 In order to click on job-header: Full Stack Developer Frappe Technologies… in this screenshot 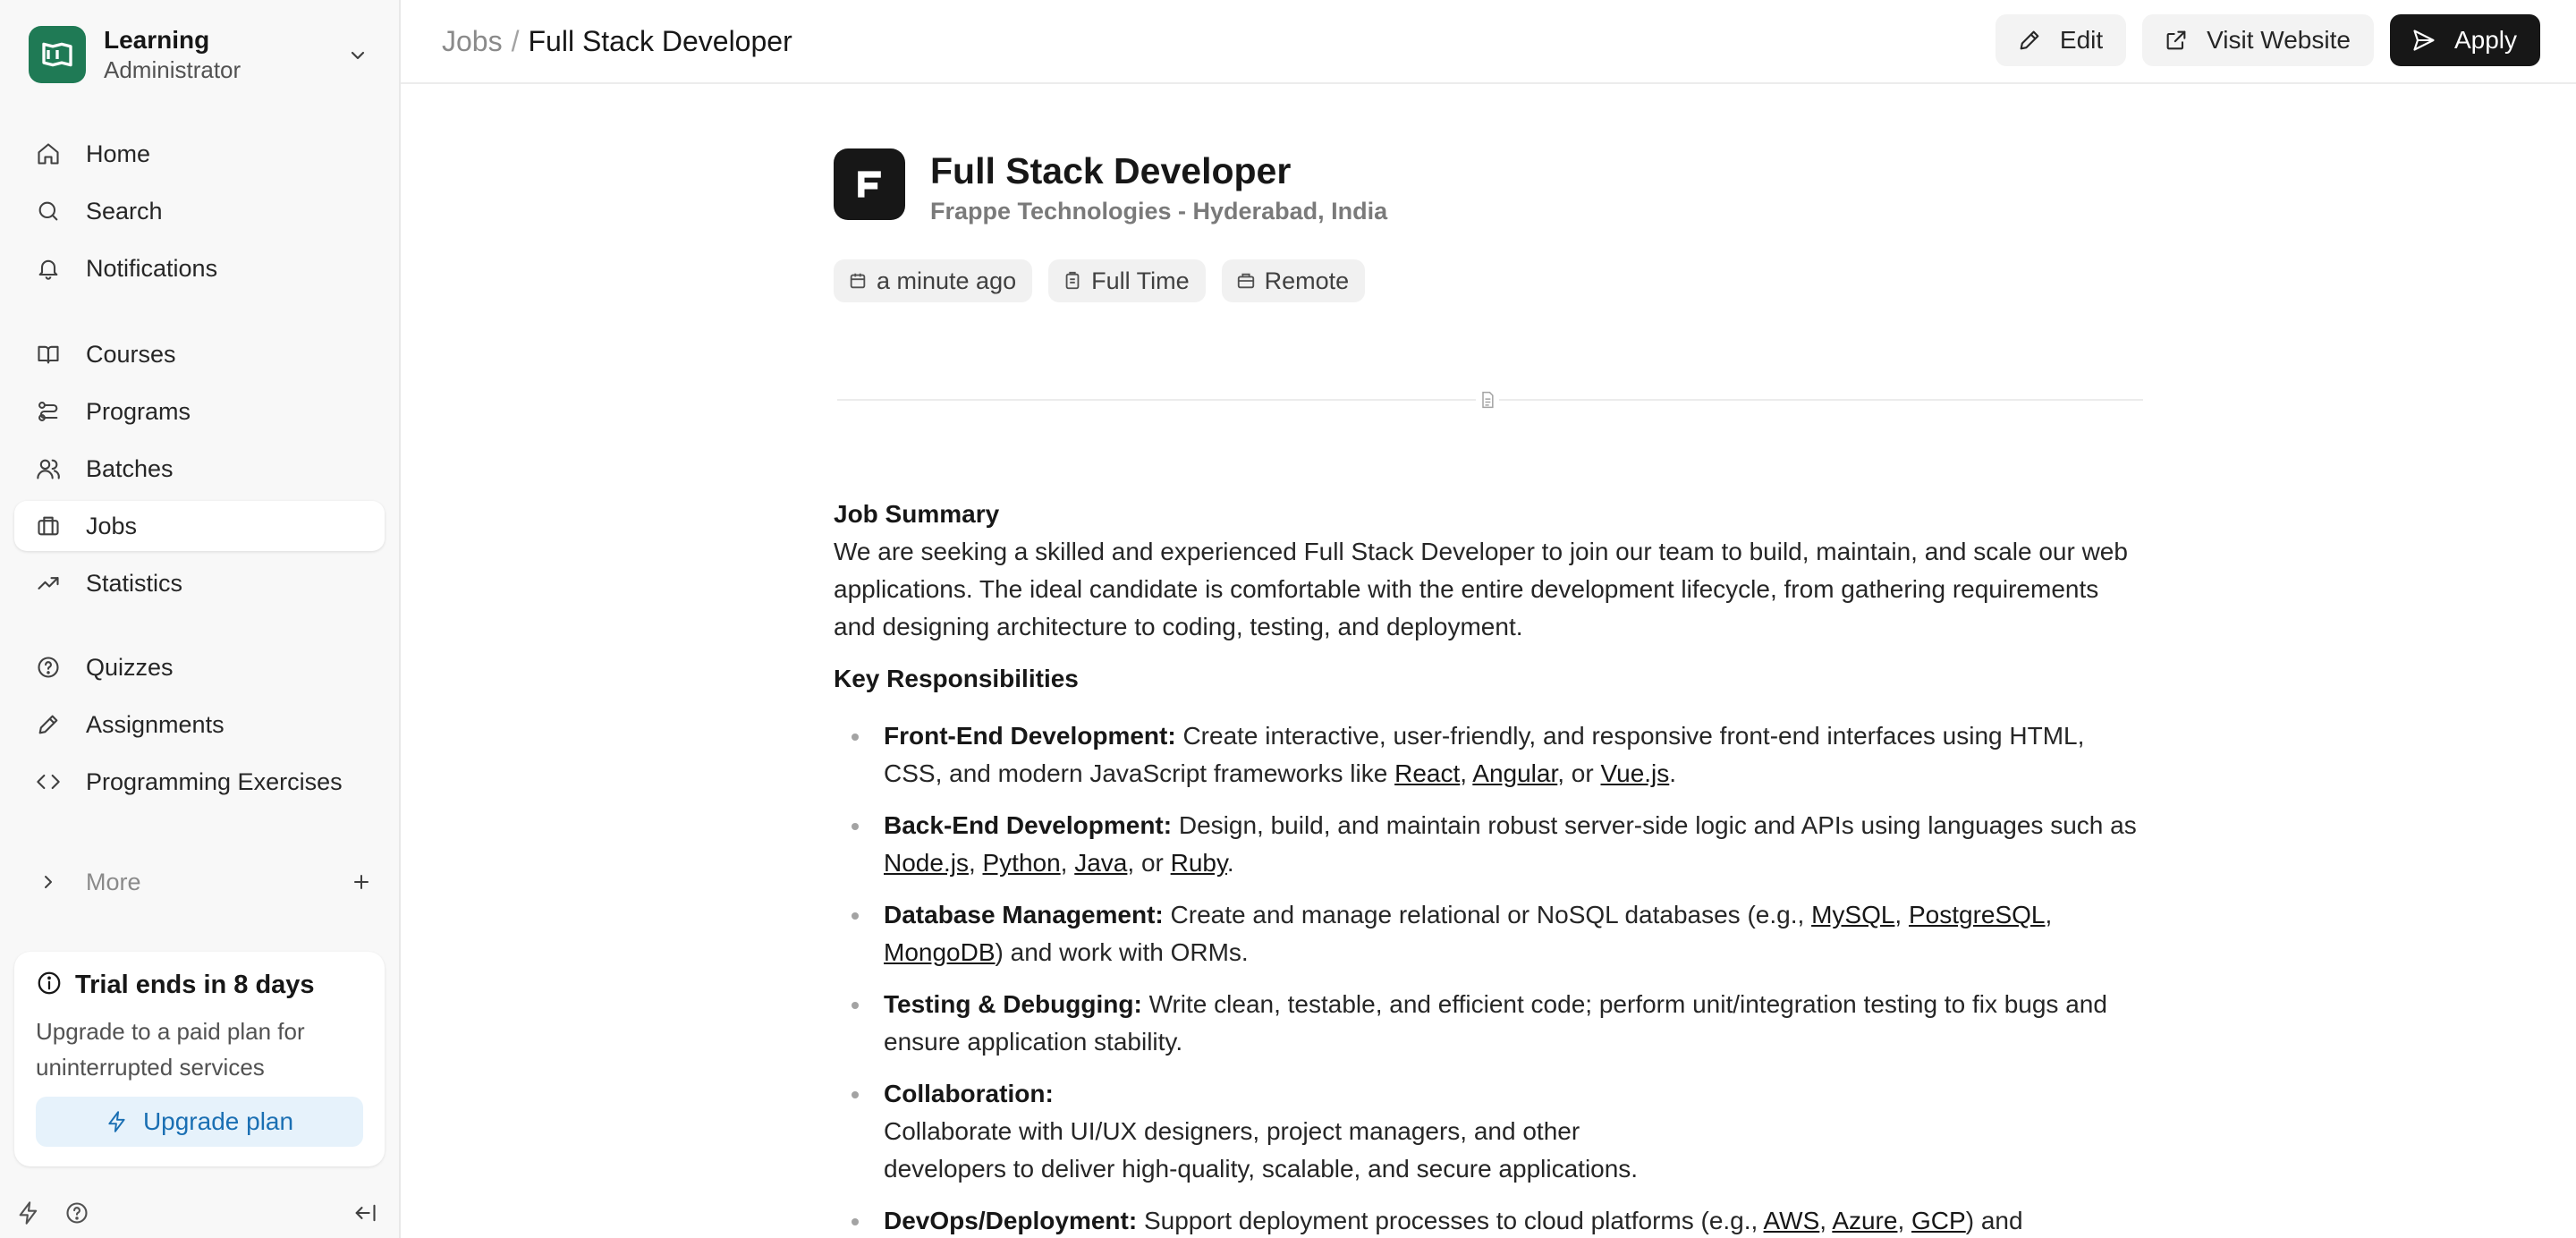, I will do `click(1110, 187)`.